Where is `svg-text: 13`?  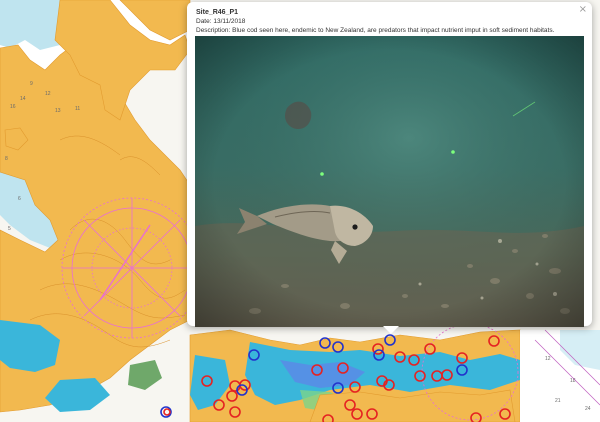 svg-text: 13 is located at coordinates (58, 111).